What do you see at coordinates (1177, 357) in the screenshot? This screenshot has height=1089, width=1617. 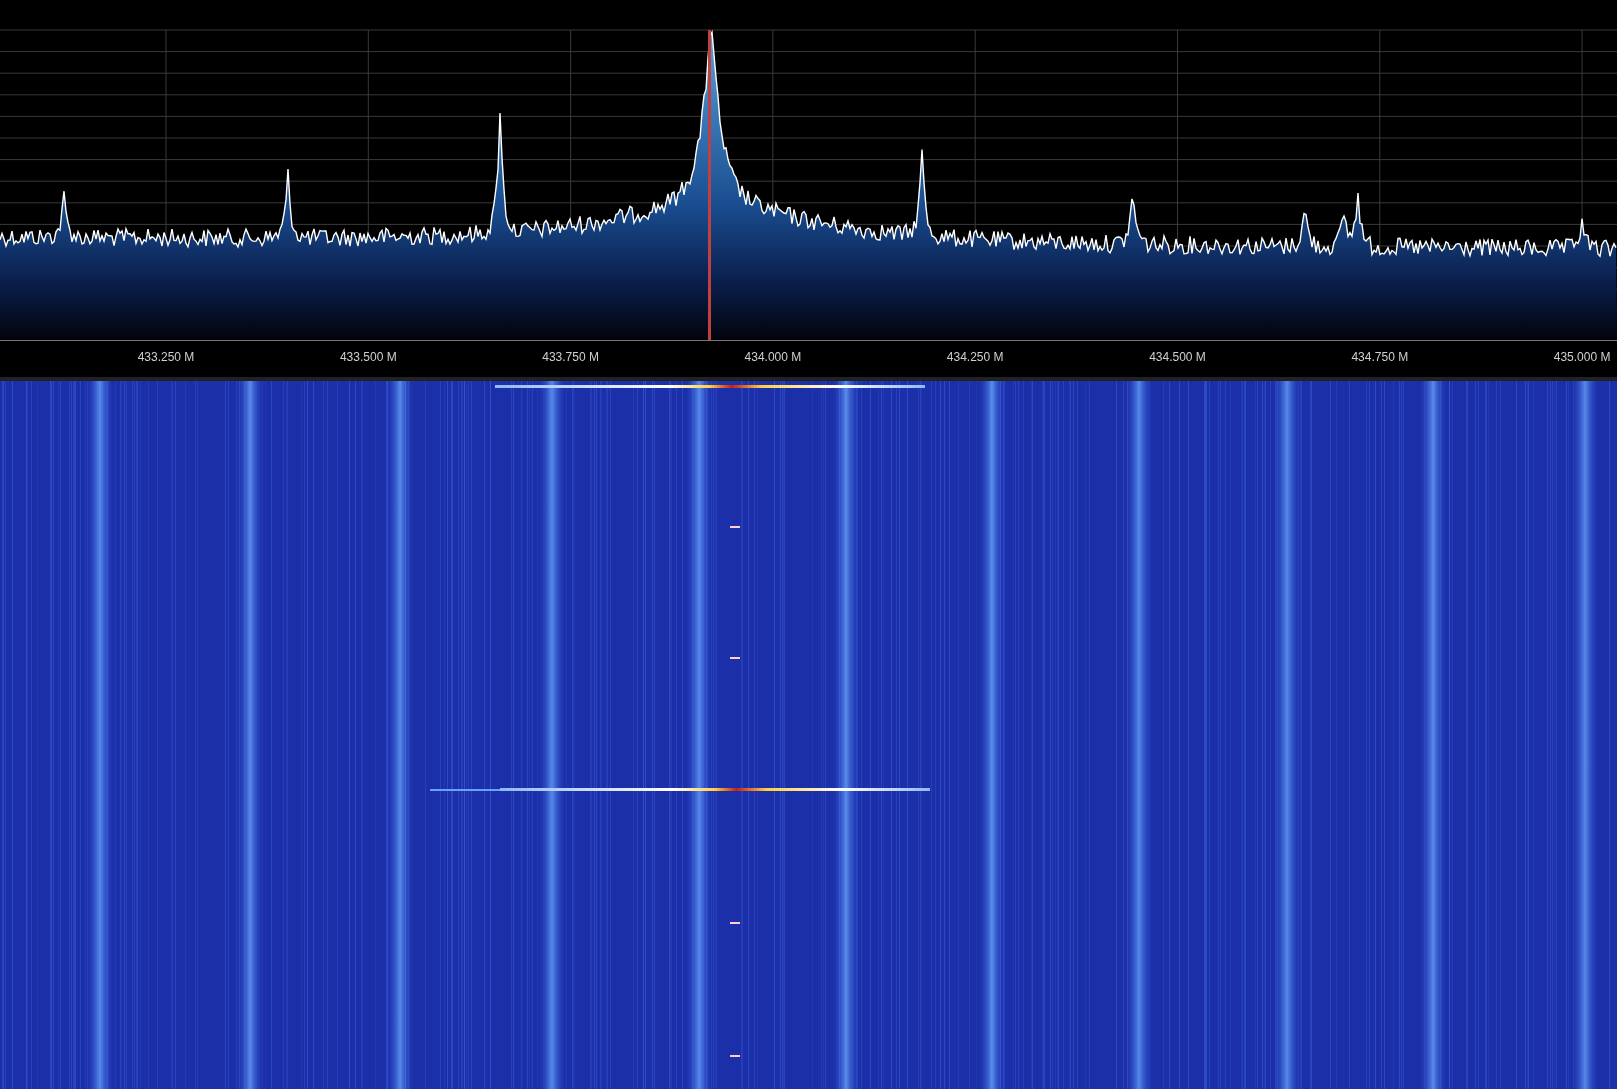 I see `frequency-label: 434.500 M` at bounding box center [1177, 357].